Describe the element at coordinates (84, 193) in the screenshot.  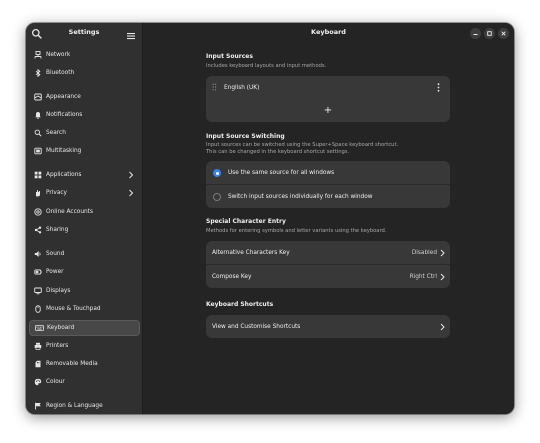
I see `sidebar-item-privacy: Privacy` at that location.